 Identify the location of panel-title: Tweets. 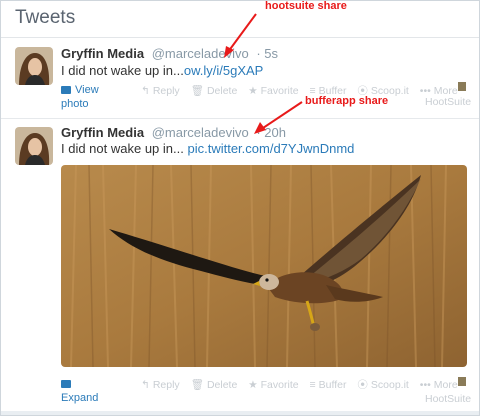
(45, 17).